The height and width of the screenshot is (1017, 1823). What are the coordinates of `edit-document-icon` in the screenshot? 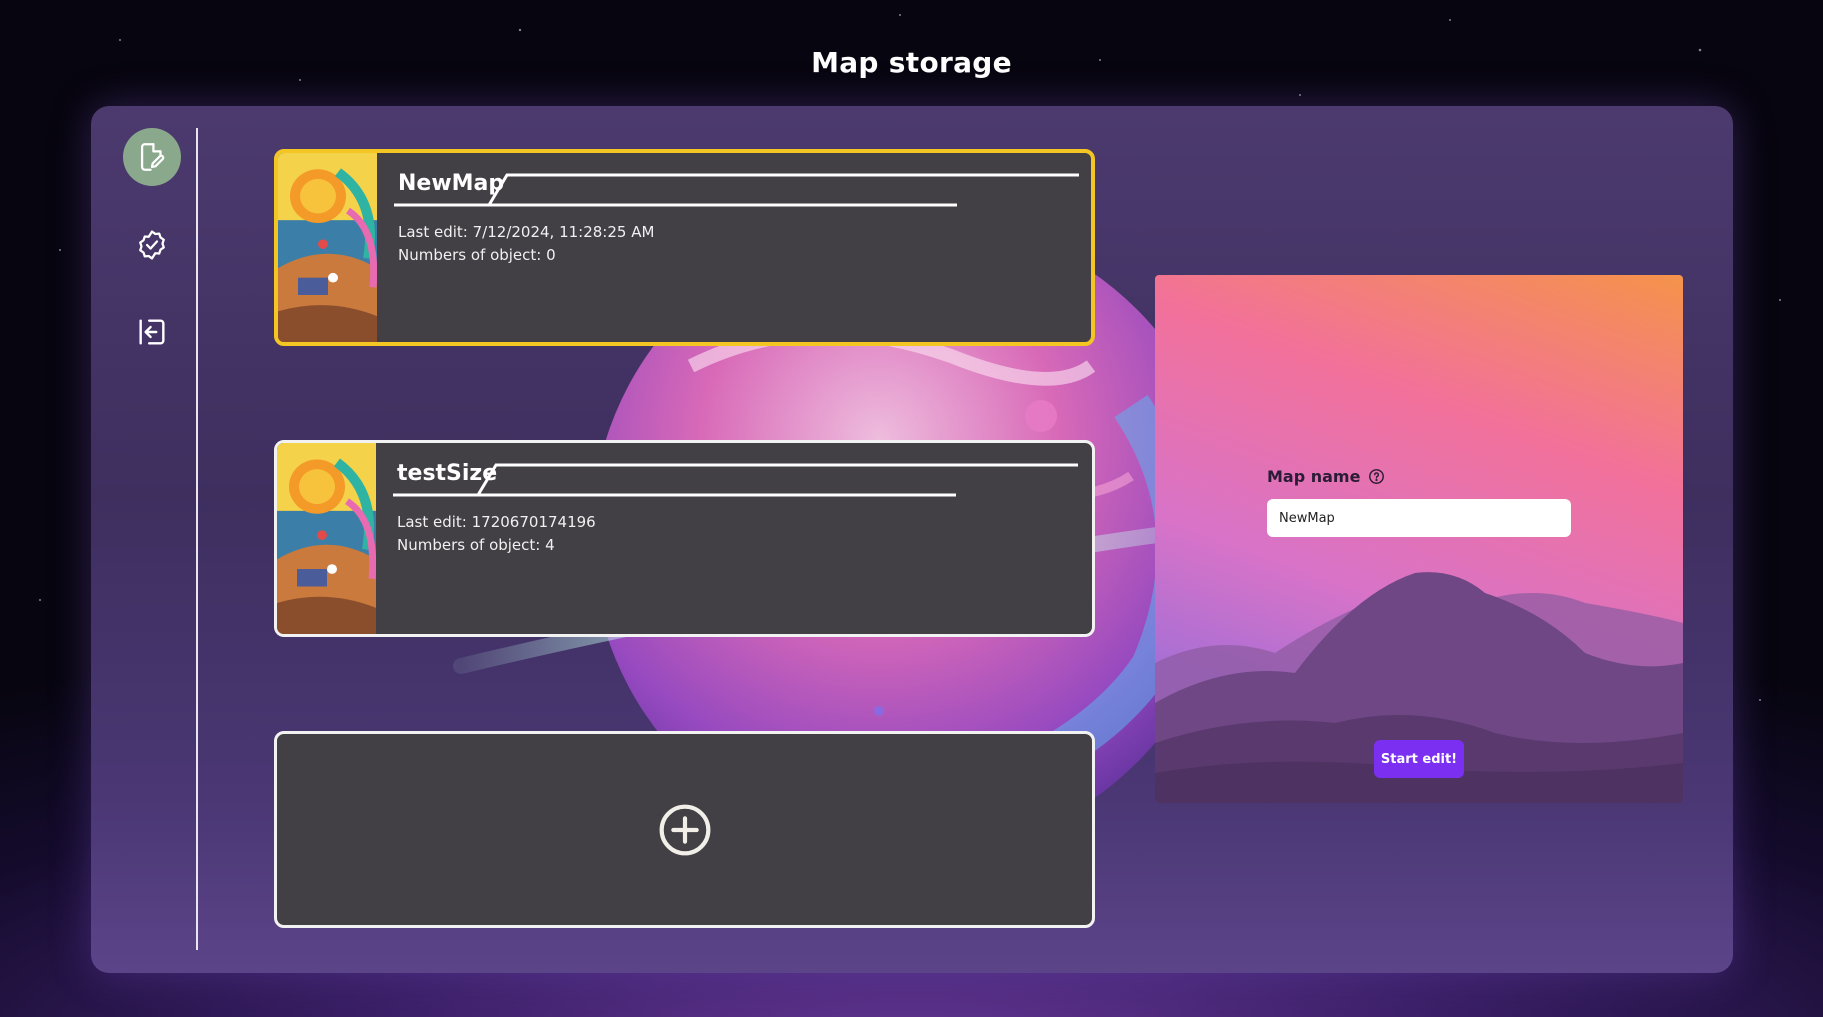 It's located at (152, 157).